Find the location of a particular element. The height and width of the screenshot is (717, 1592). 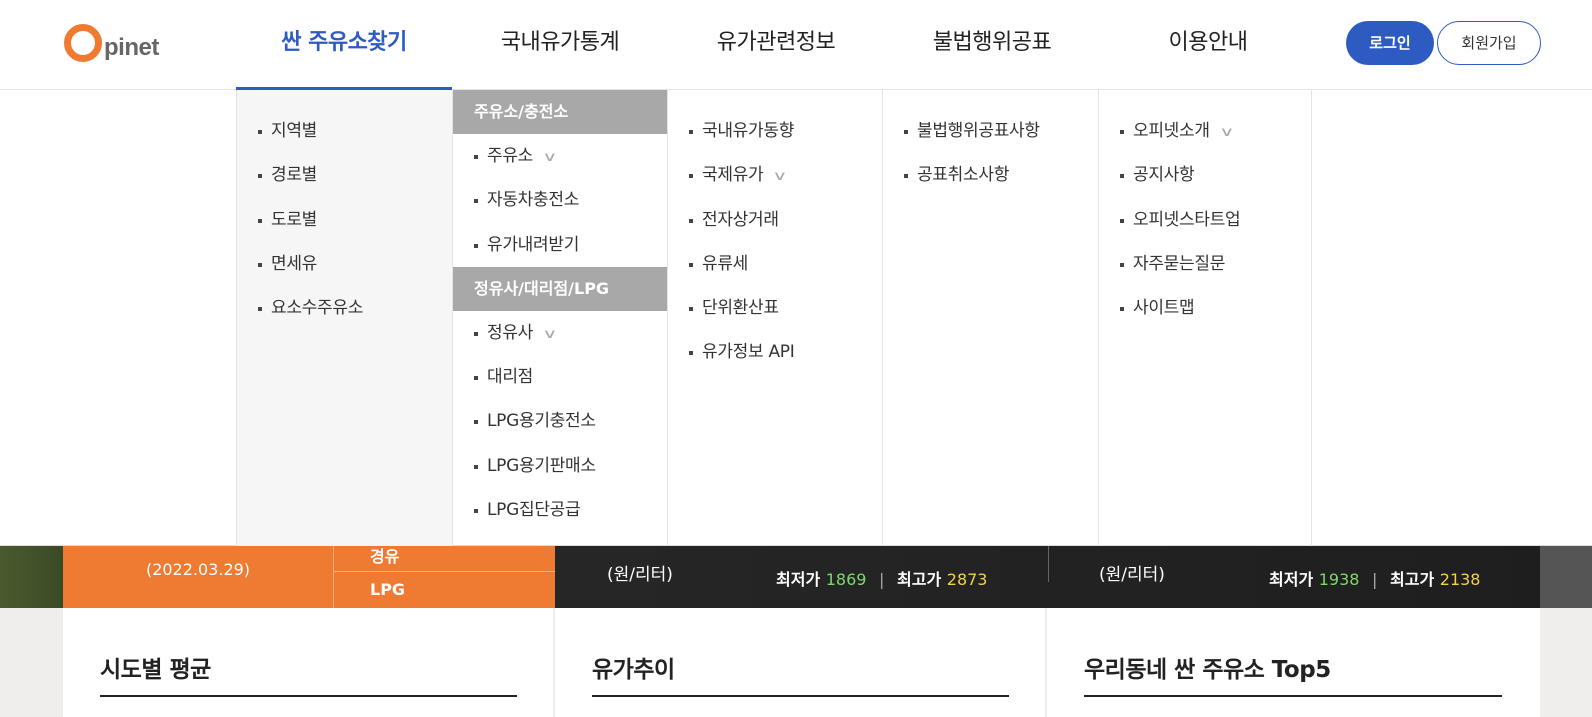

min-price-value: 1938 is located at coordinates (1339, 579).